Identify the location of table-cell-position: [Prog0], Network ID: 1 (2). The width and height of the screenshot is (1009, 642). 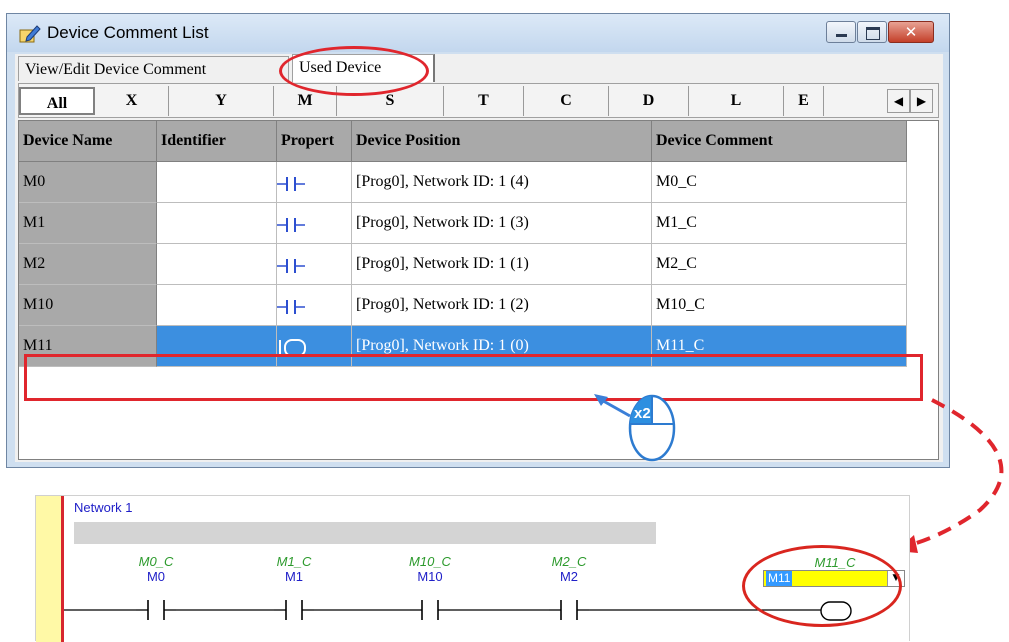
(502, 305).